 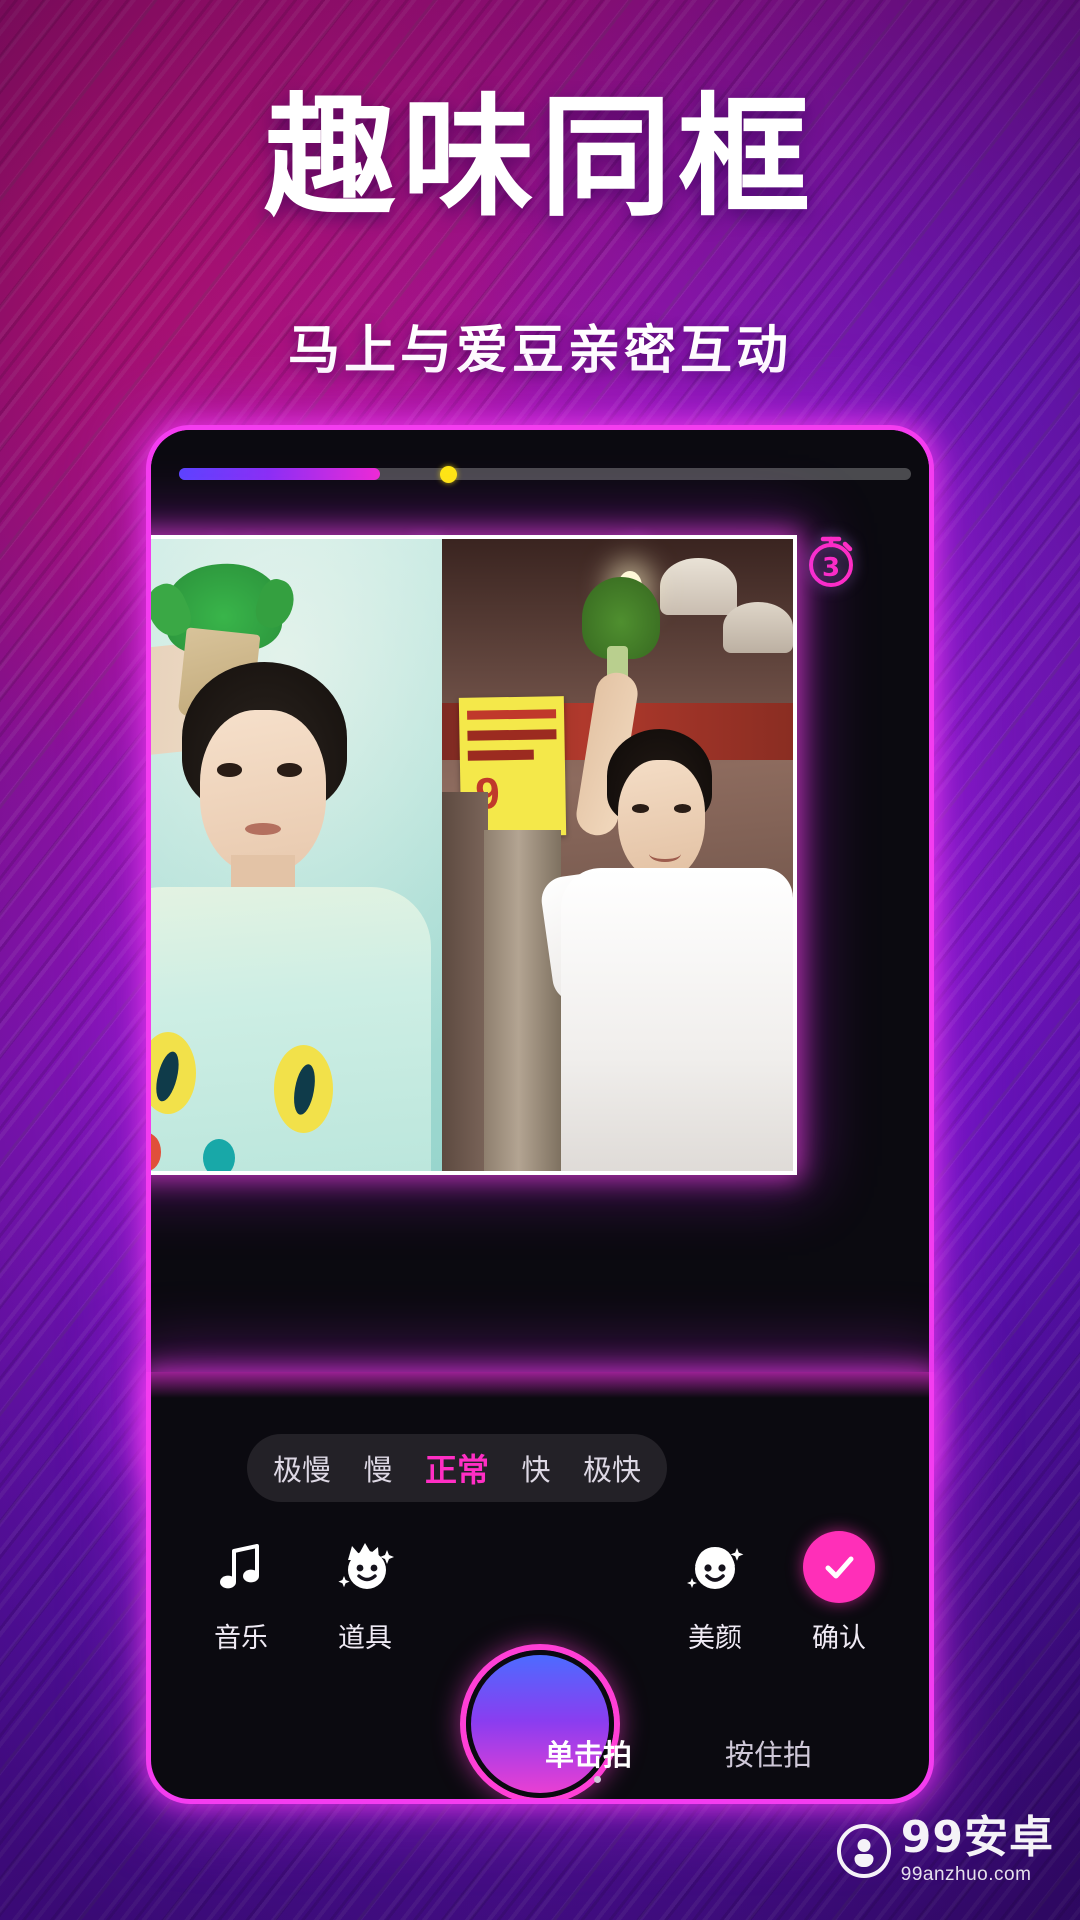 I want to click on speed-option-2: 正常, so click(x=457, y=1468).